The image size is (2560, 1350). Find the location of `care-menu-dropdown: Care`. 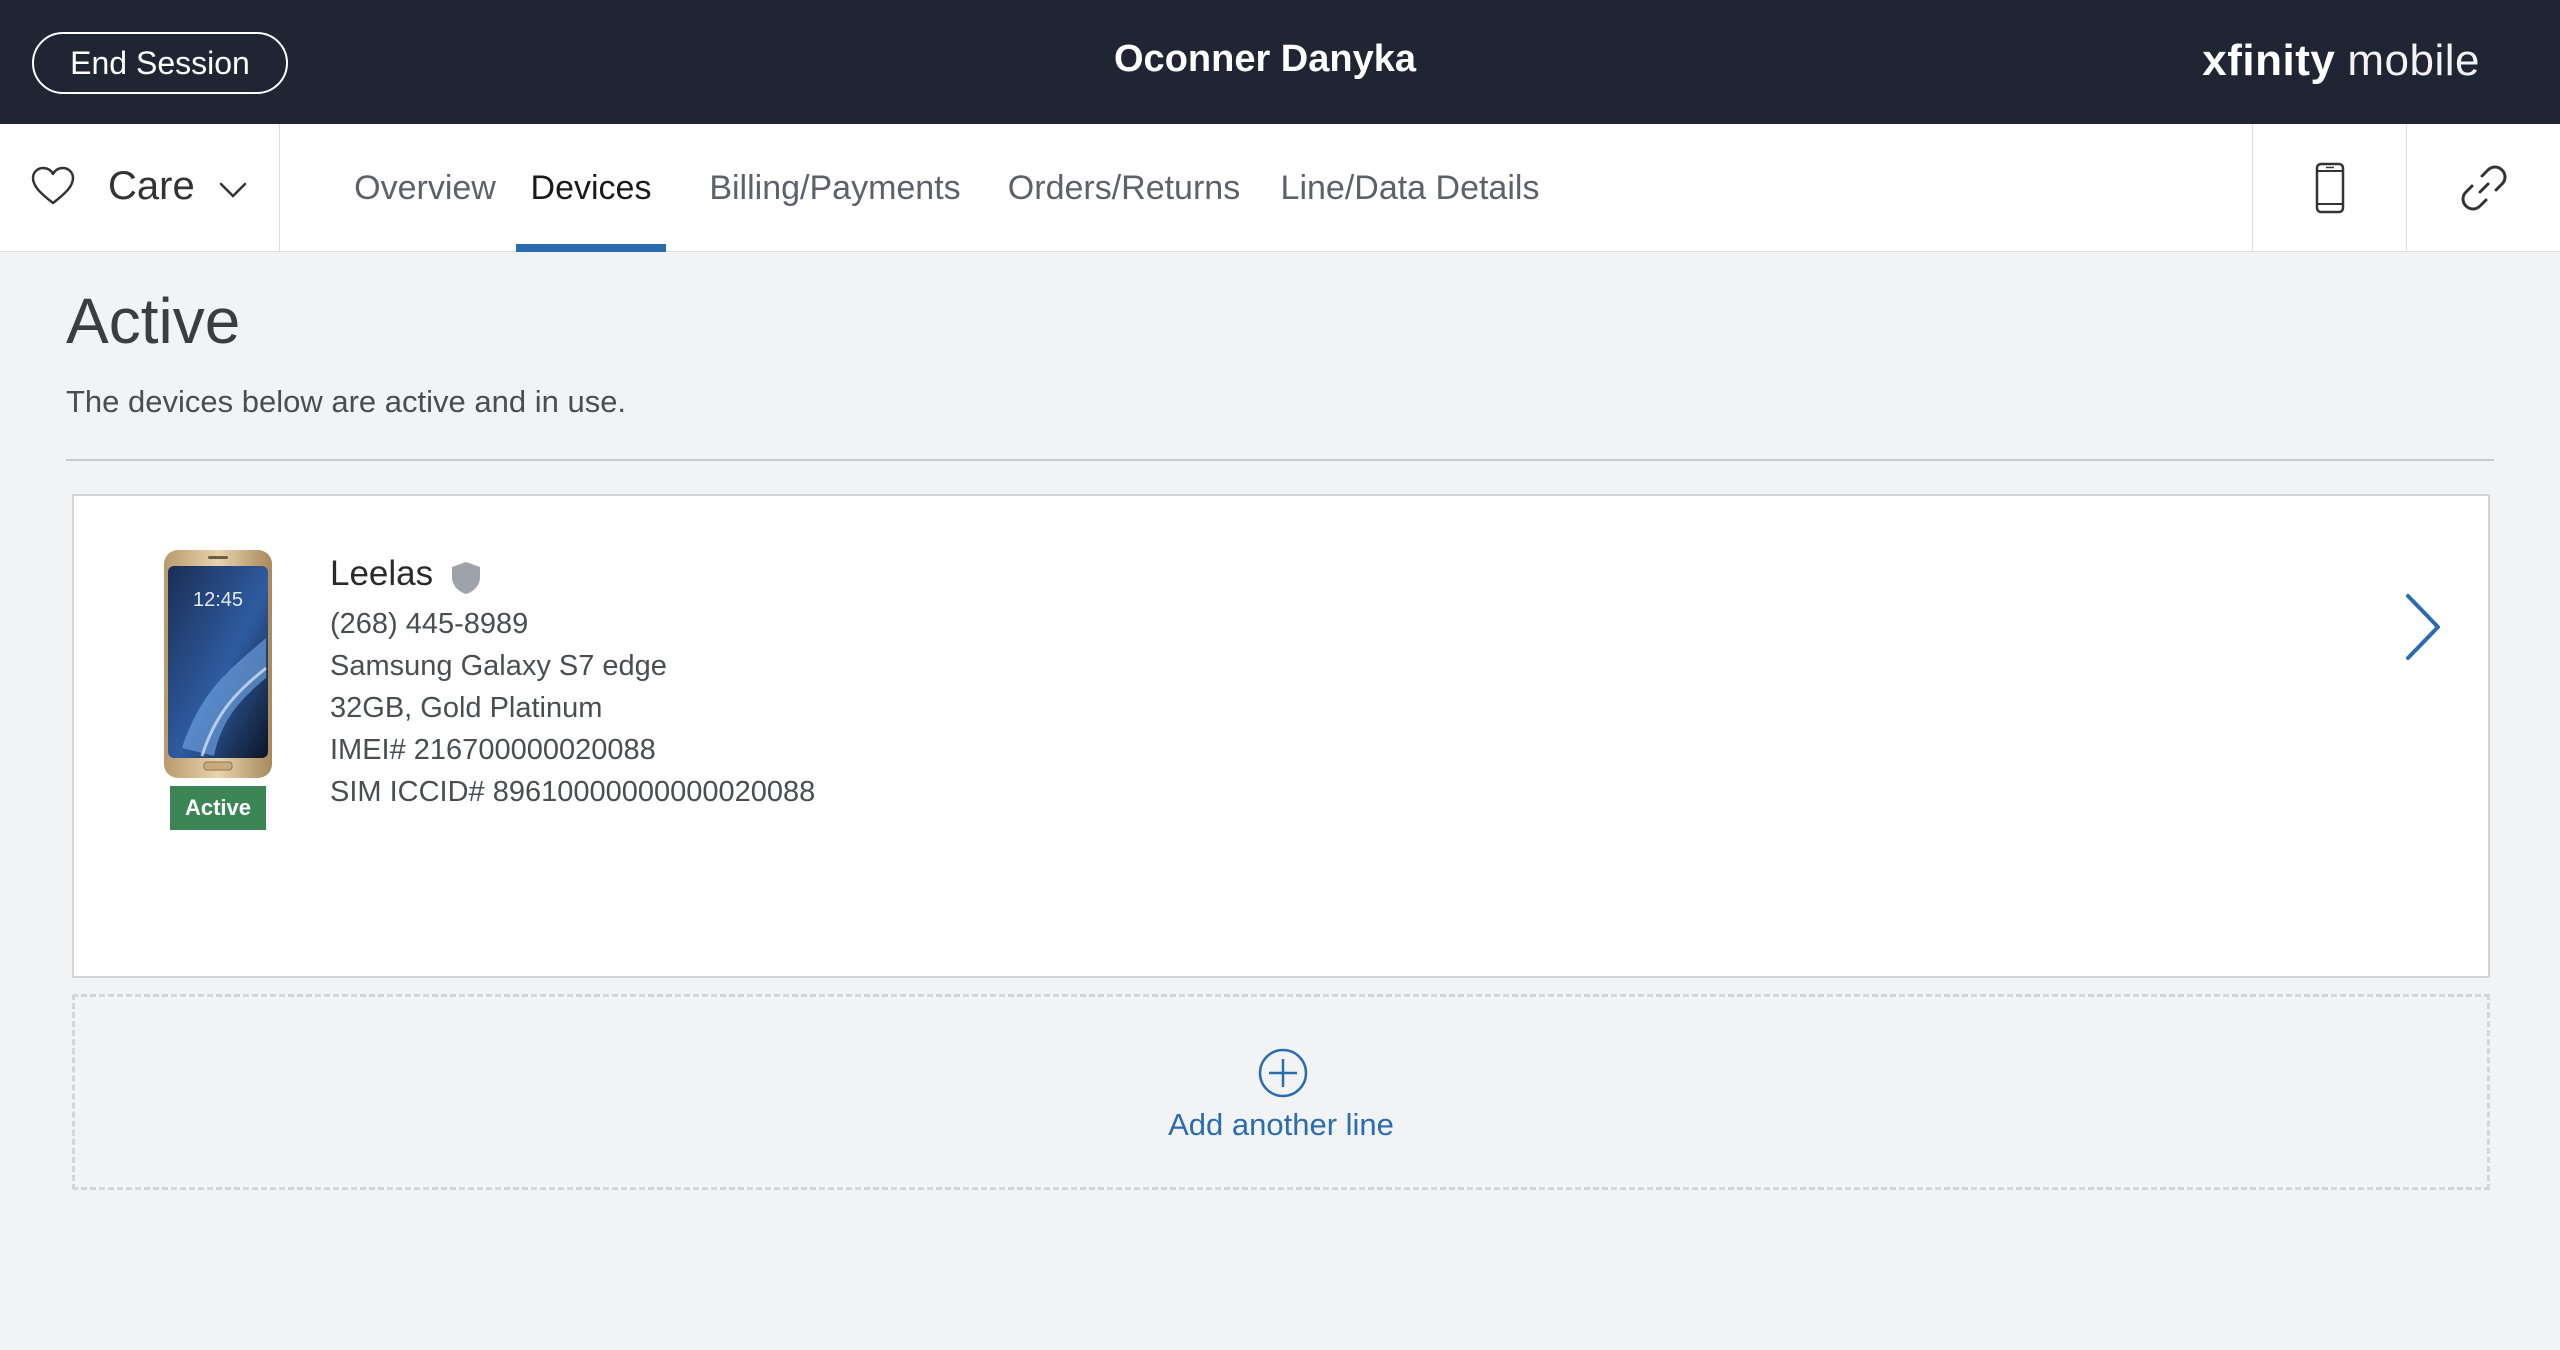

care-menu-dropdown: Care is located at coordinates (140, 188).